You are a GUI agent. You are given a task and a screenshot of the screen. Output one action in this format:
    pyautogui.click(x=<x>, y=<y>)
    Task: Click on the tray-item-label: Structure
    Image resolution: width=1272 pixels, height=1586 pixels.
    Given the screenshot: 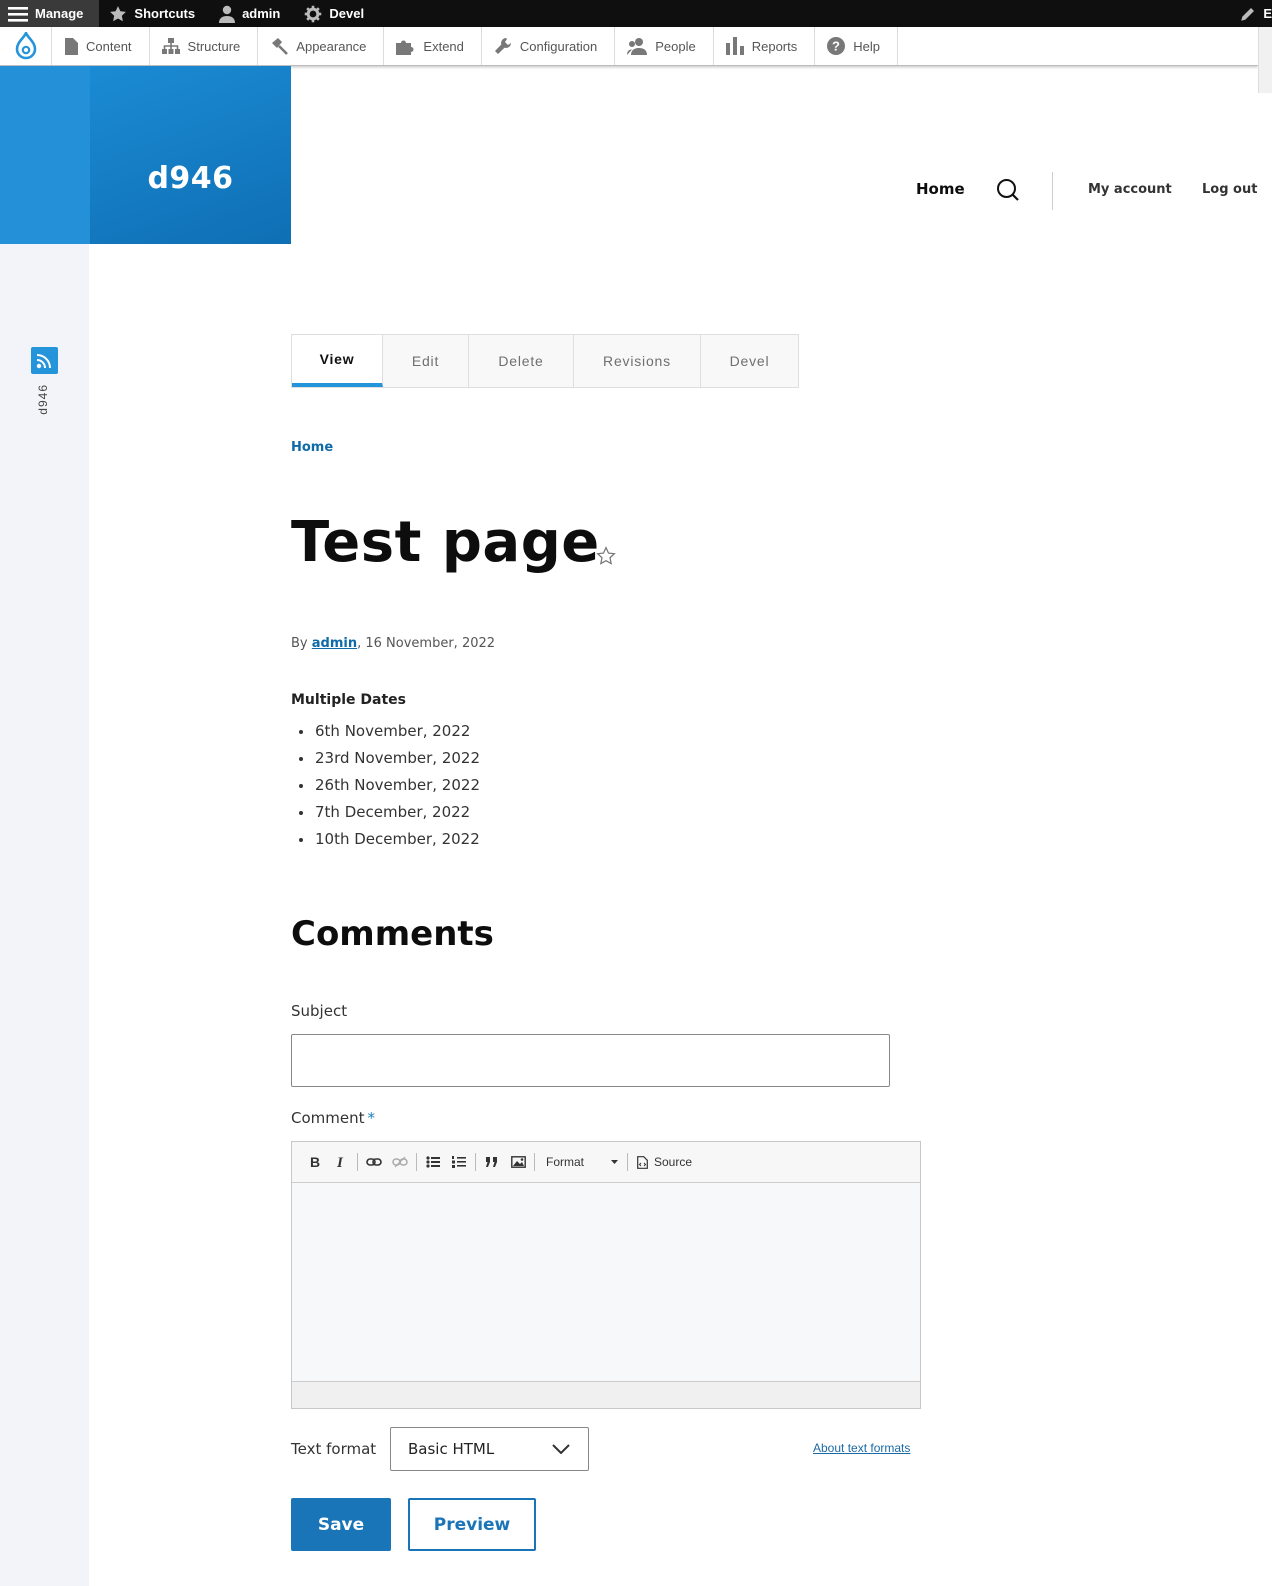 What is the action you would take?
    pyautogui.click(x=214, y=46)
    